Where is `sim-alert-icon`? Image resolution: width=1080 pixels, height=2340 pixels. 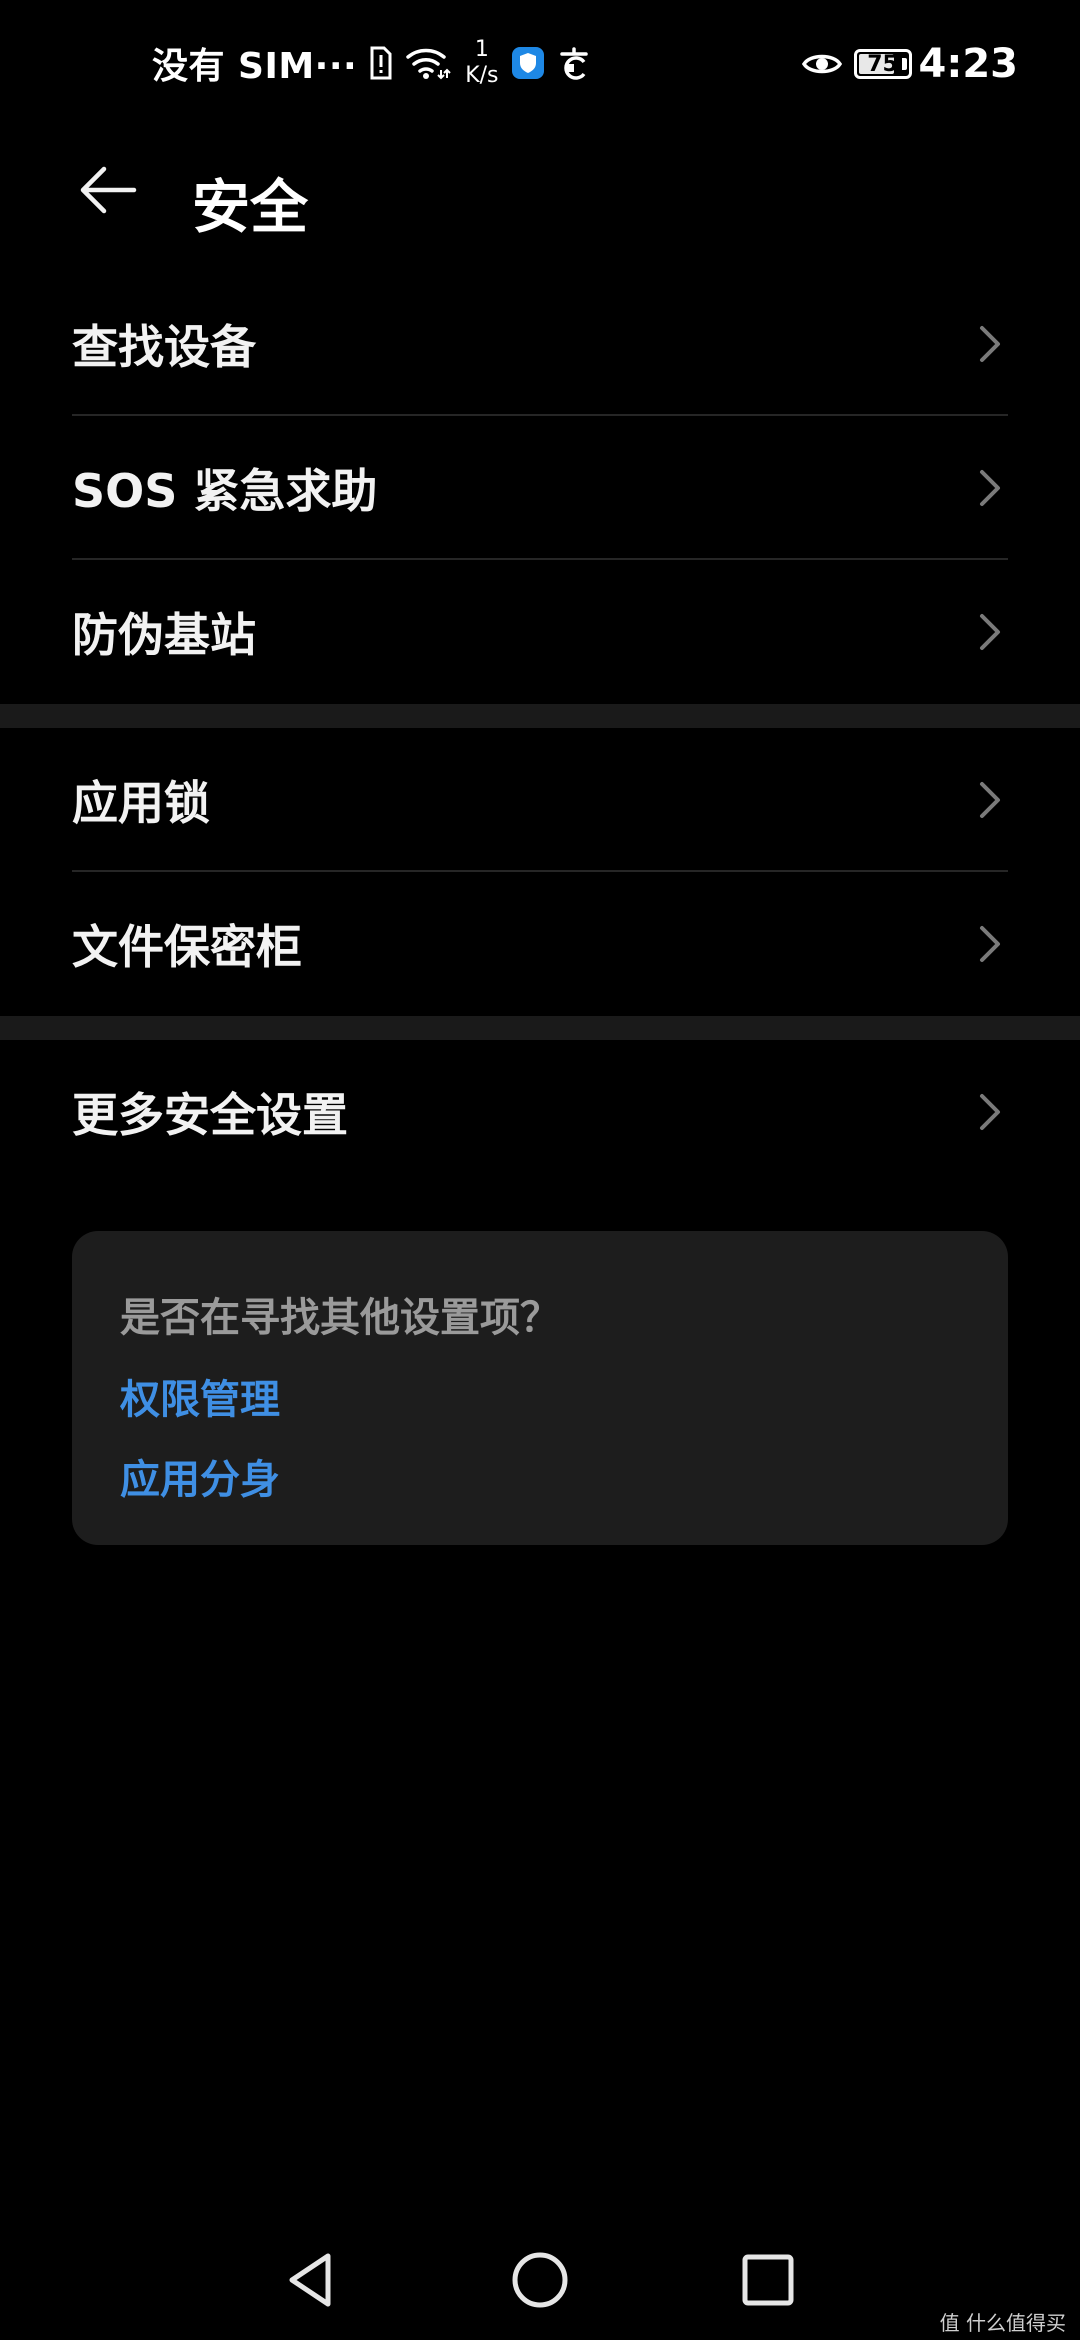
sim-alert-icon is located at coordinates (381, 63).